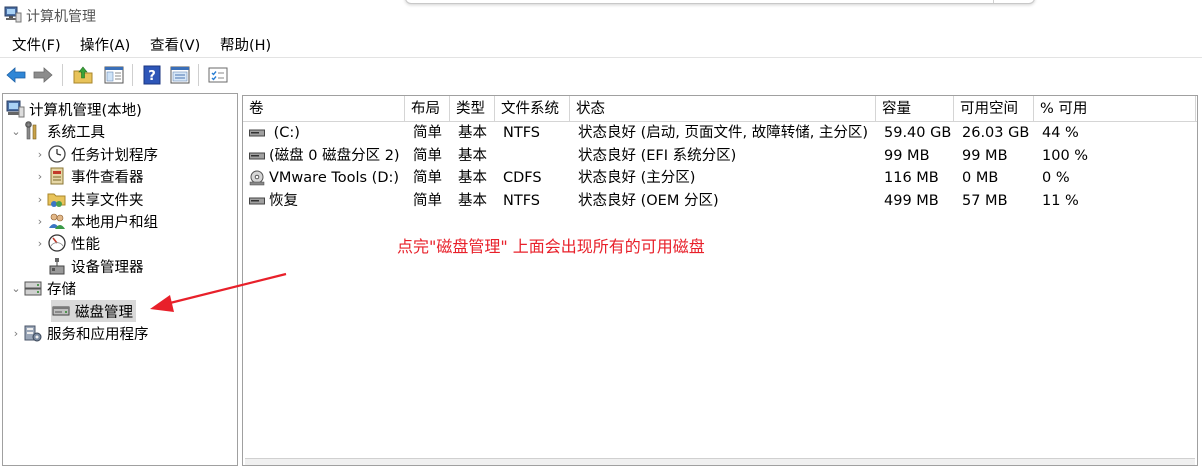 The width and height of the screenshot is (1202, 466). Describe the element at coordinates (76, 132) in the screenshot. I see `tree-item-label: 系统工具` at that location.